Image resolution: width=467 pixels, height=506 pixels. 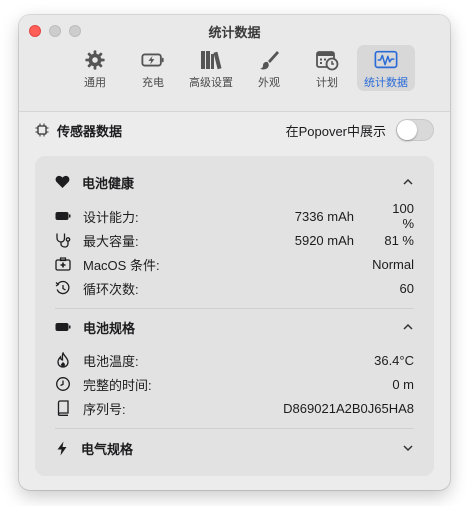 I want to click on battery-specs-header: 电池规格, so click(x=234, y=327).